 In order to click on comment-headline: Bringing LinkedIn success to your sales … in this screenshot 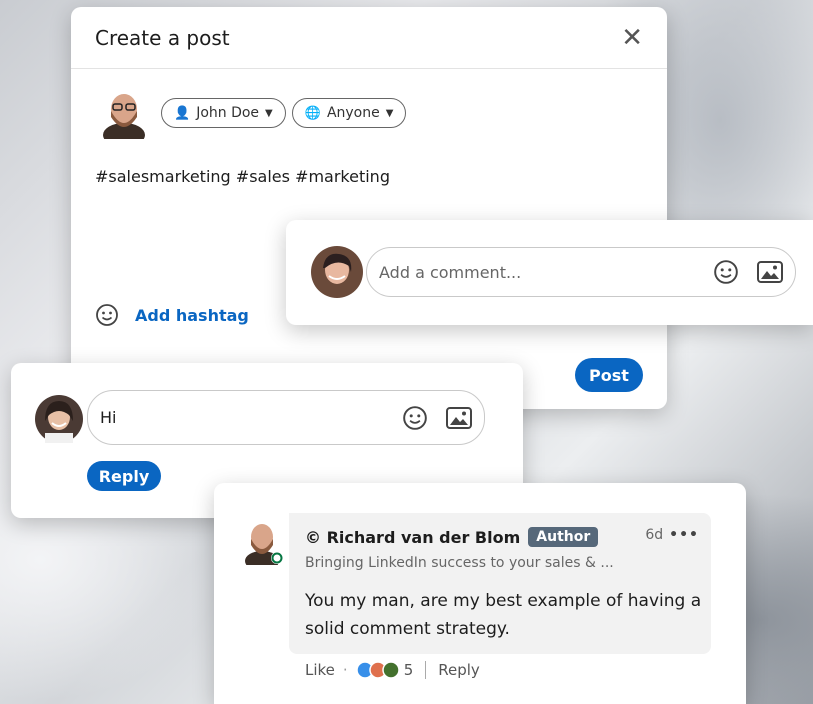, I will do `click(459, 563)`.